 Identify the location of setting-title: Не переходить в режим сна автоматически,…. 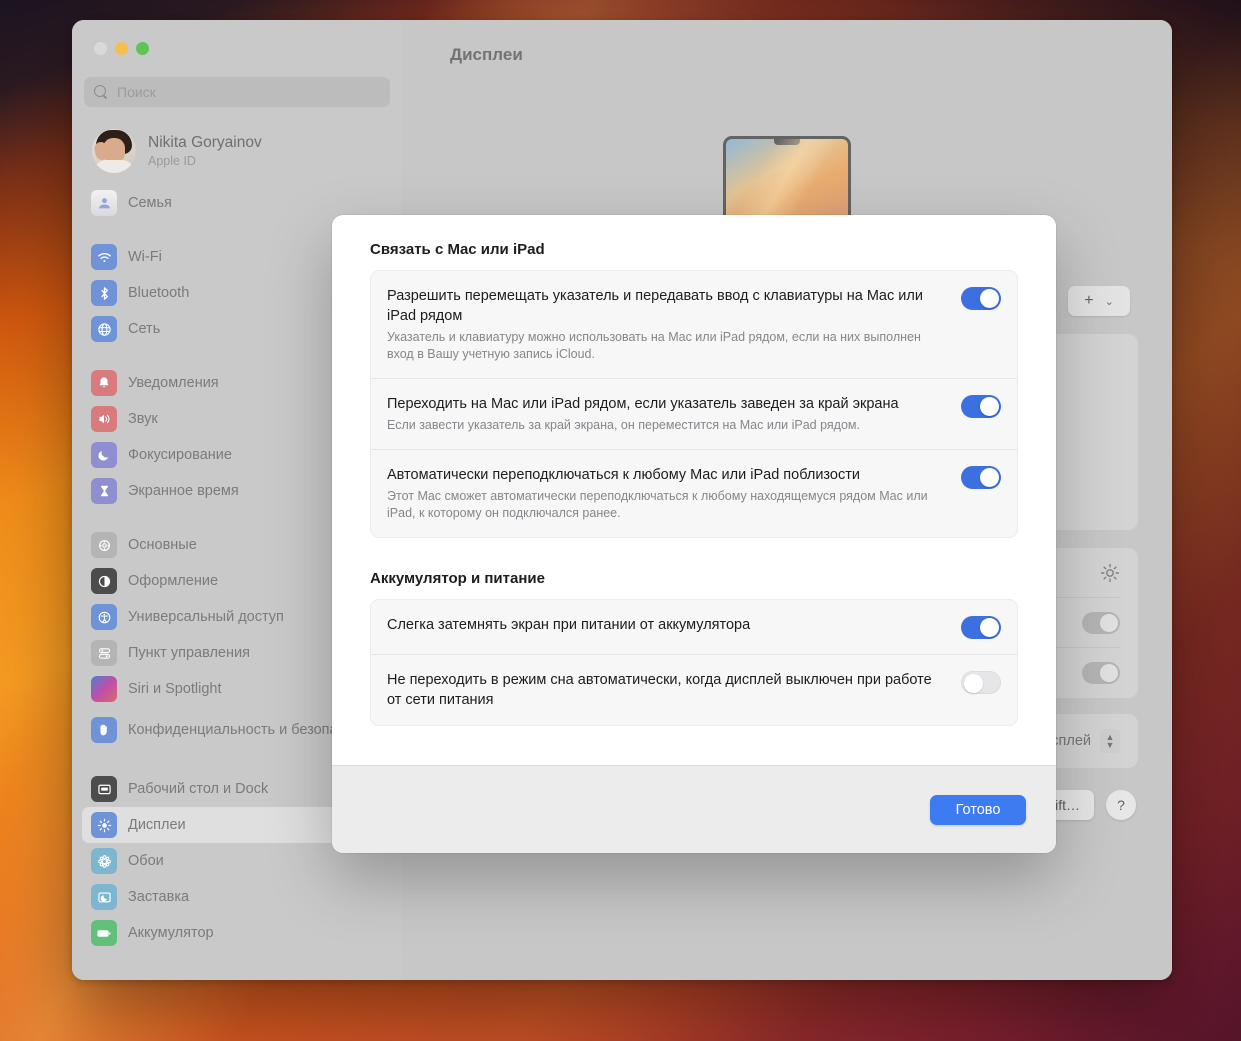
(659, 690).